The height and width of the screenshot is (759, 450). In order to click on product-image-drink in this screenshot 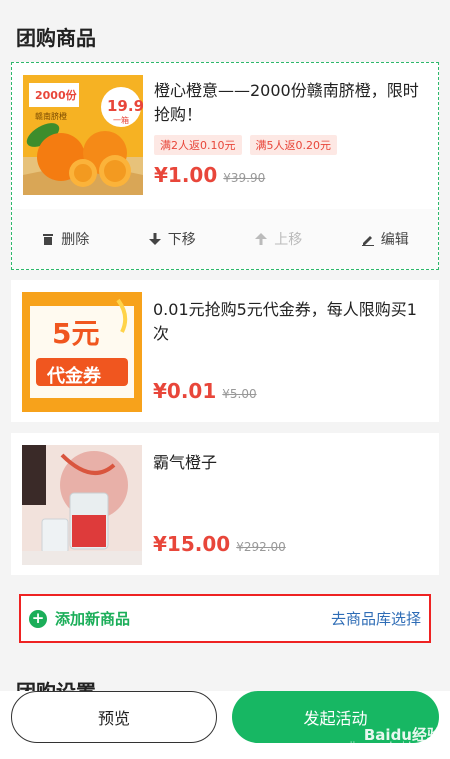, I will do `click(82, 505)`.